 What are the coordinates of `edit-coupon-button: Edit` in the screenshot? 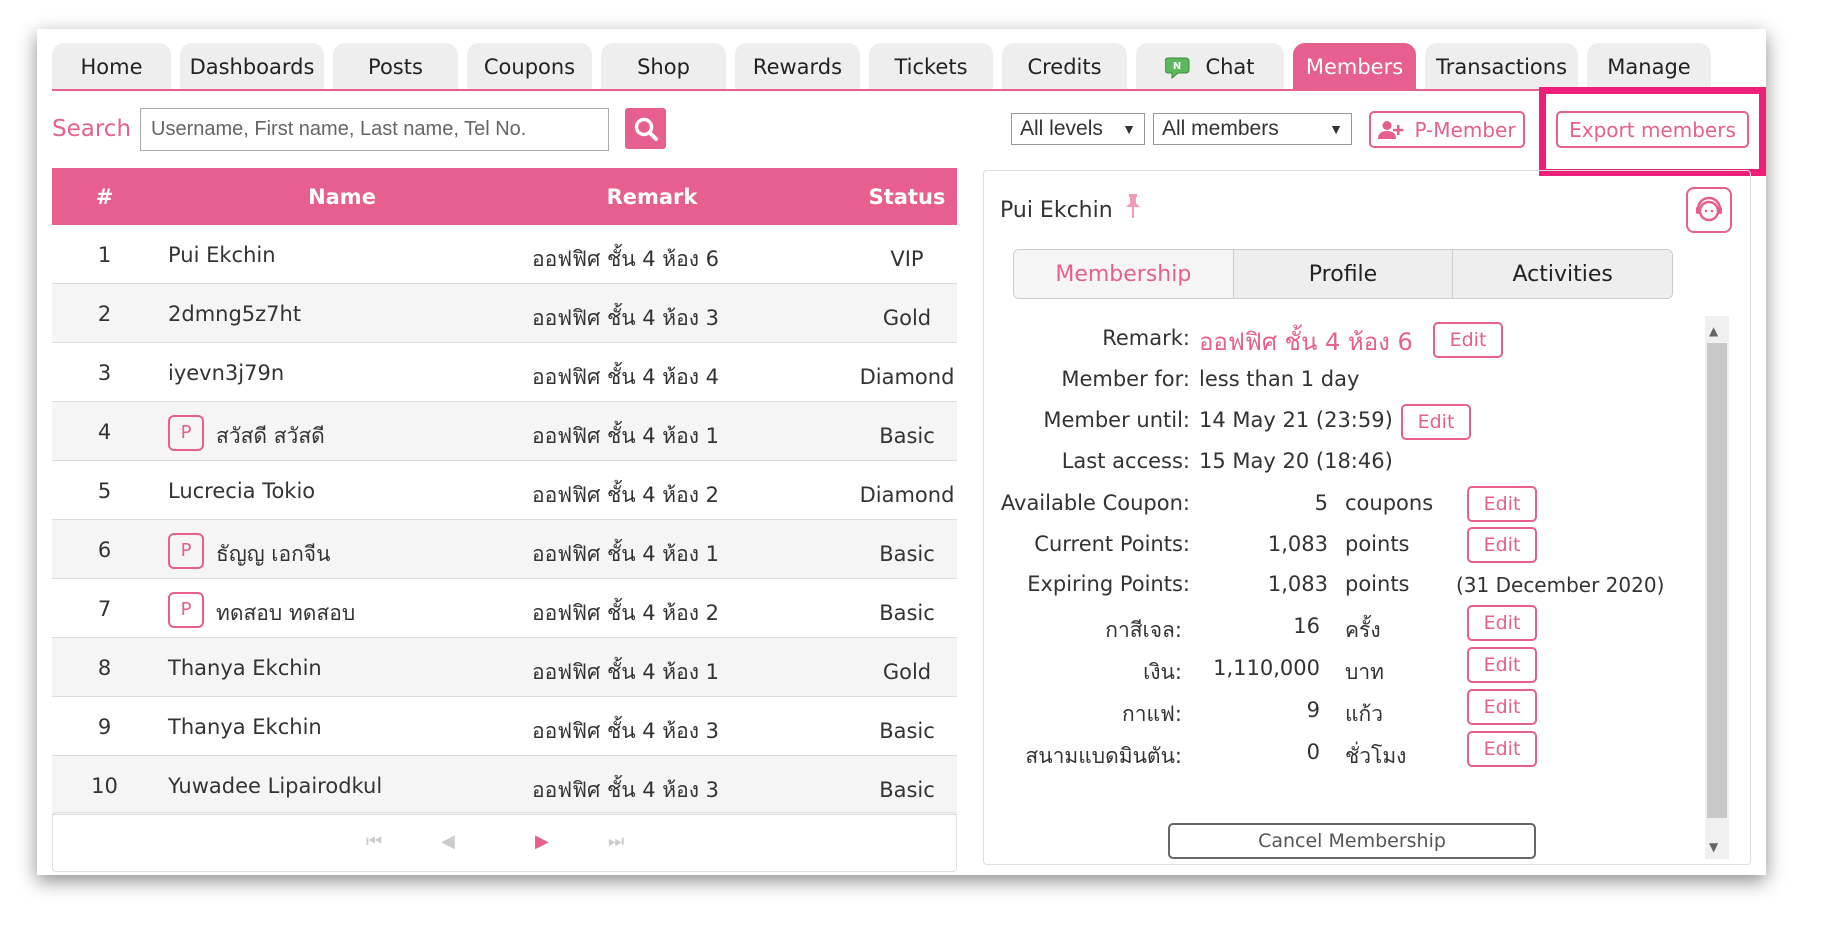 It's located at (1502, 504).